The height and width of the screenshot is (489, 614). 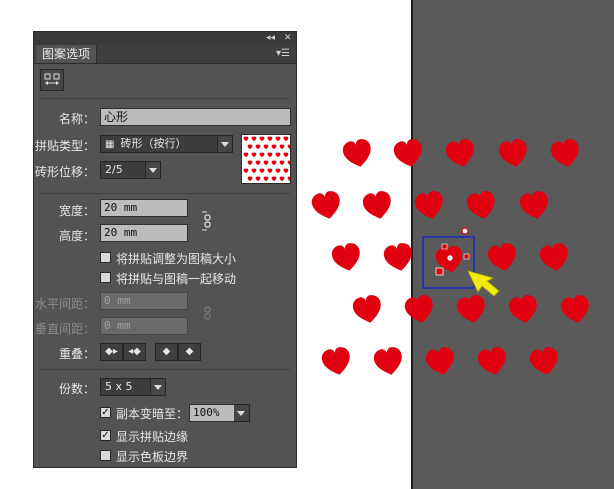 I want to click on panel-menu-icon: ▾☰, so click(x=283, y=53).